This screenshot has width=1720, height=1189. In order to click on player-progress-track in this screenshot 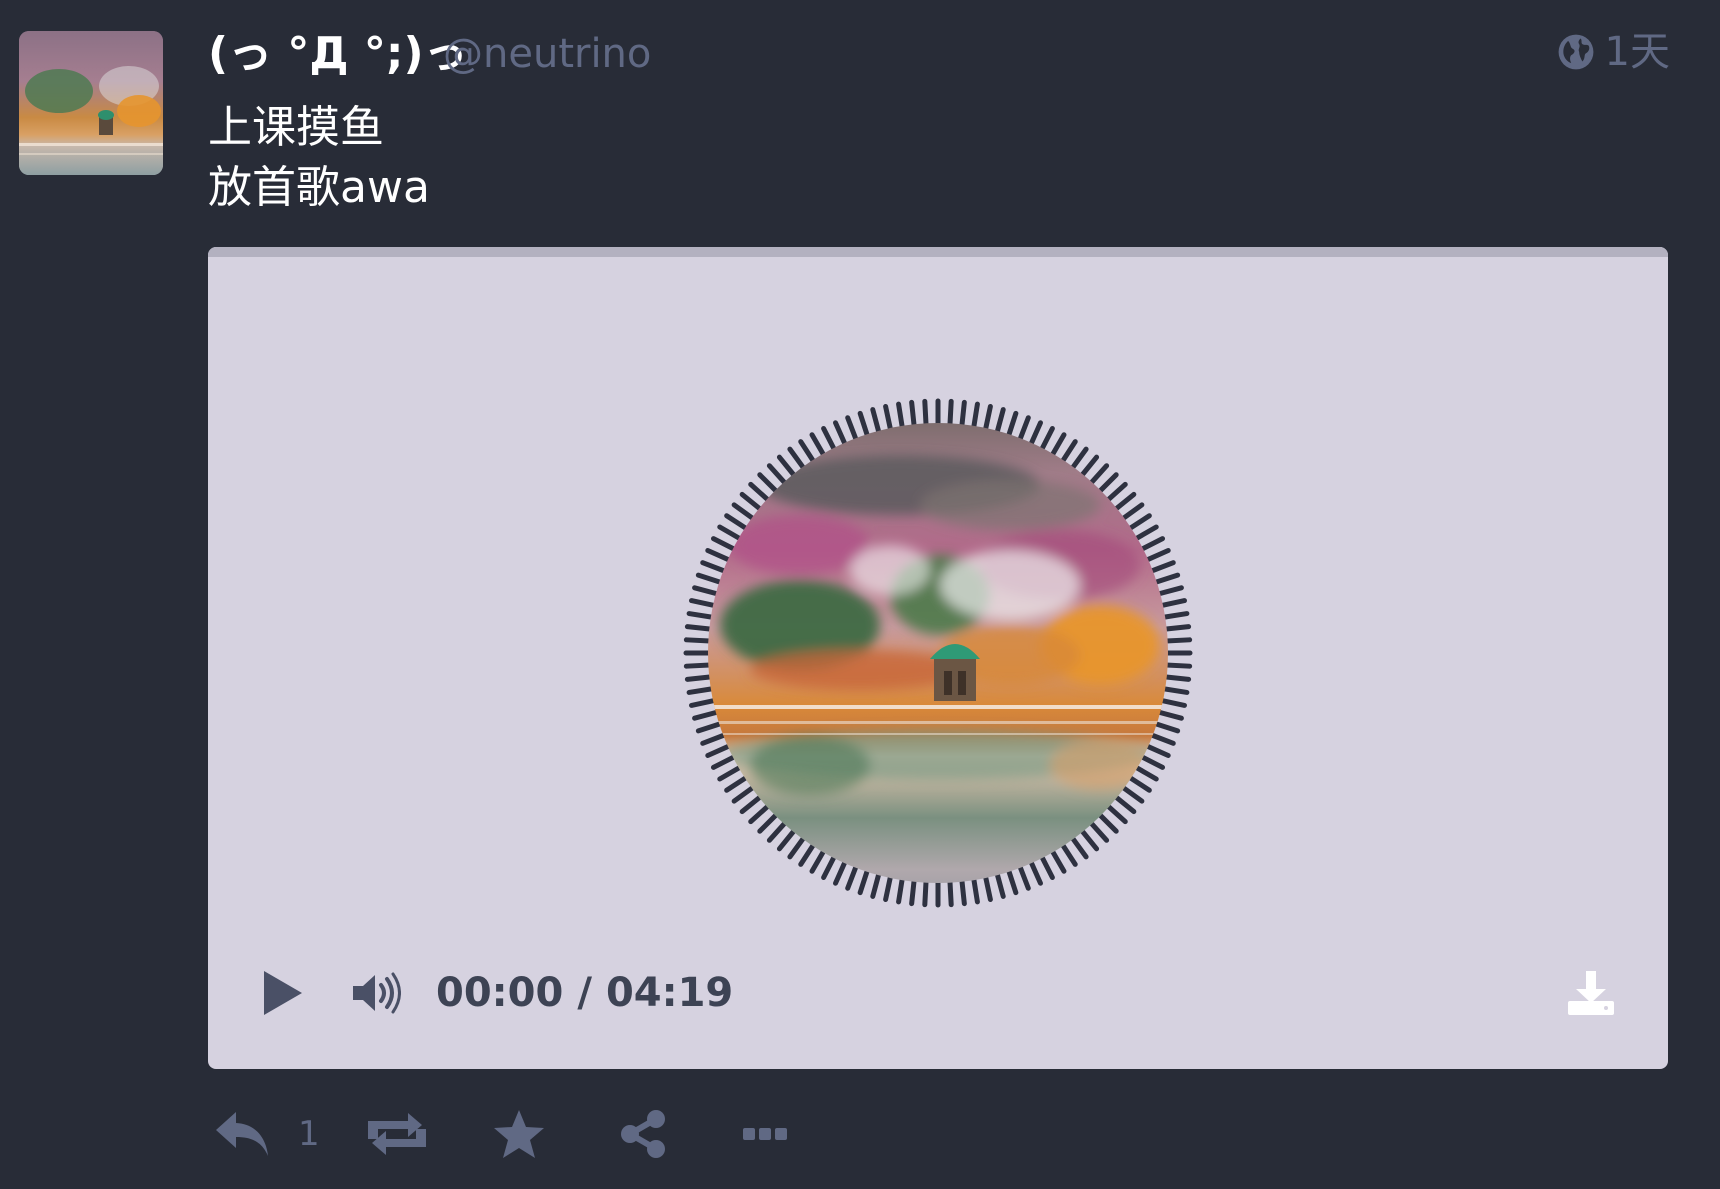, I will do `click(938, 252)`.